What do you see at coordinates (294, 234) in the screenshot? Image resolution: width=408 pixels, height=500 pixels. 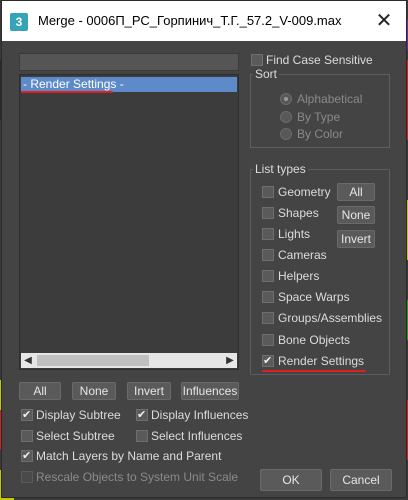 I see `list-type-lights-label: Lights` at bounding box center [294, 234].